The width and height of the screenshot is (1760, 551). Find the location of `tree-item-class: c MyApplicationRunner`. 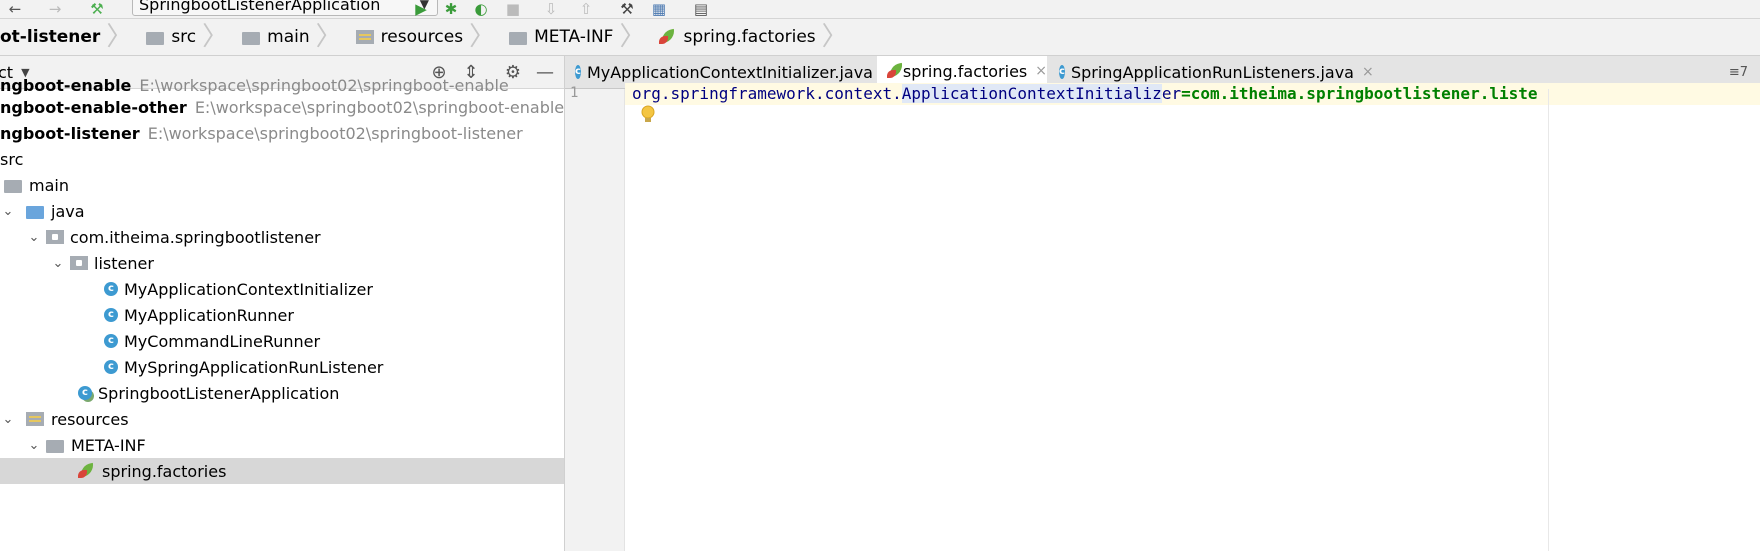

tree-item-class: c MyApplicationRunner is located at coordinates (199, 315).